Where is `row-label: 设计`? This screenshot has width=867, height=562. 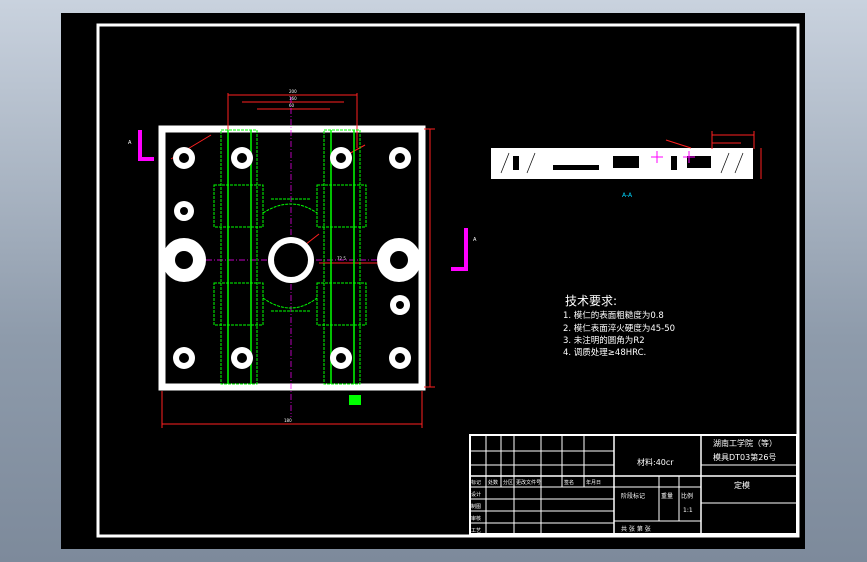
row-label: 设计 is located at coordinates (476, 494).